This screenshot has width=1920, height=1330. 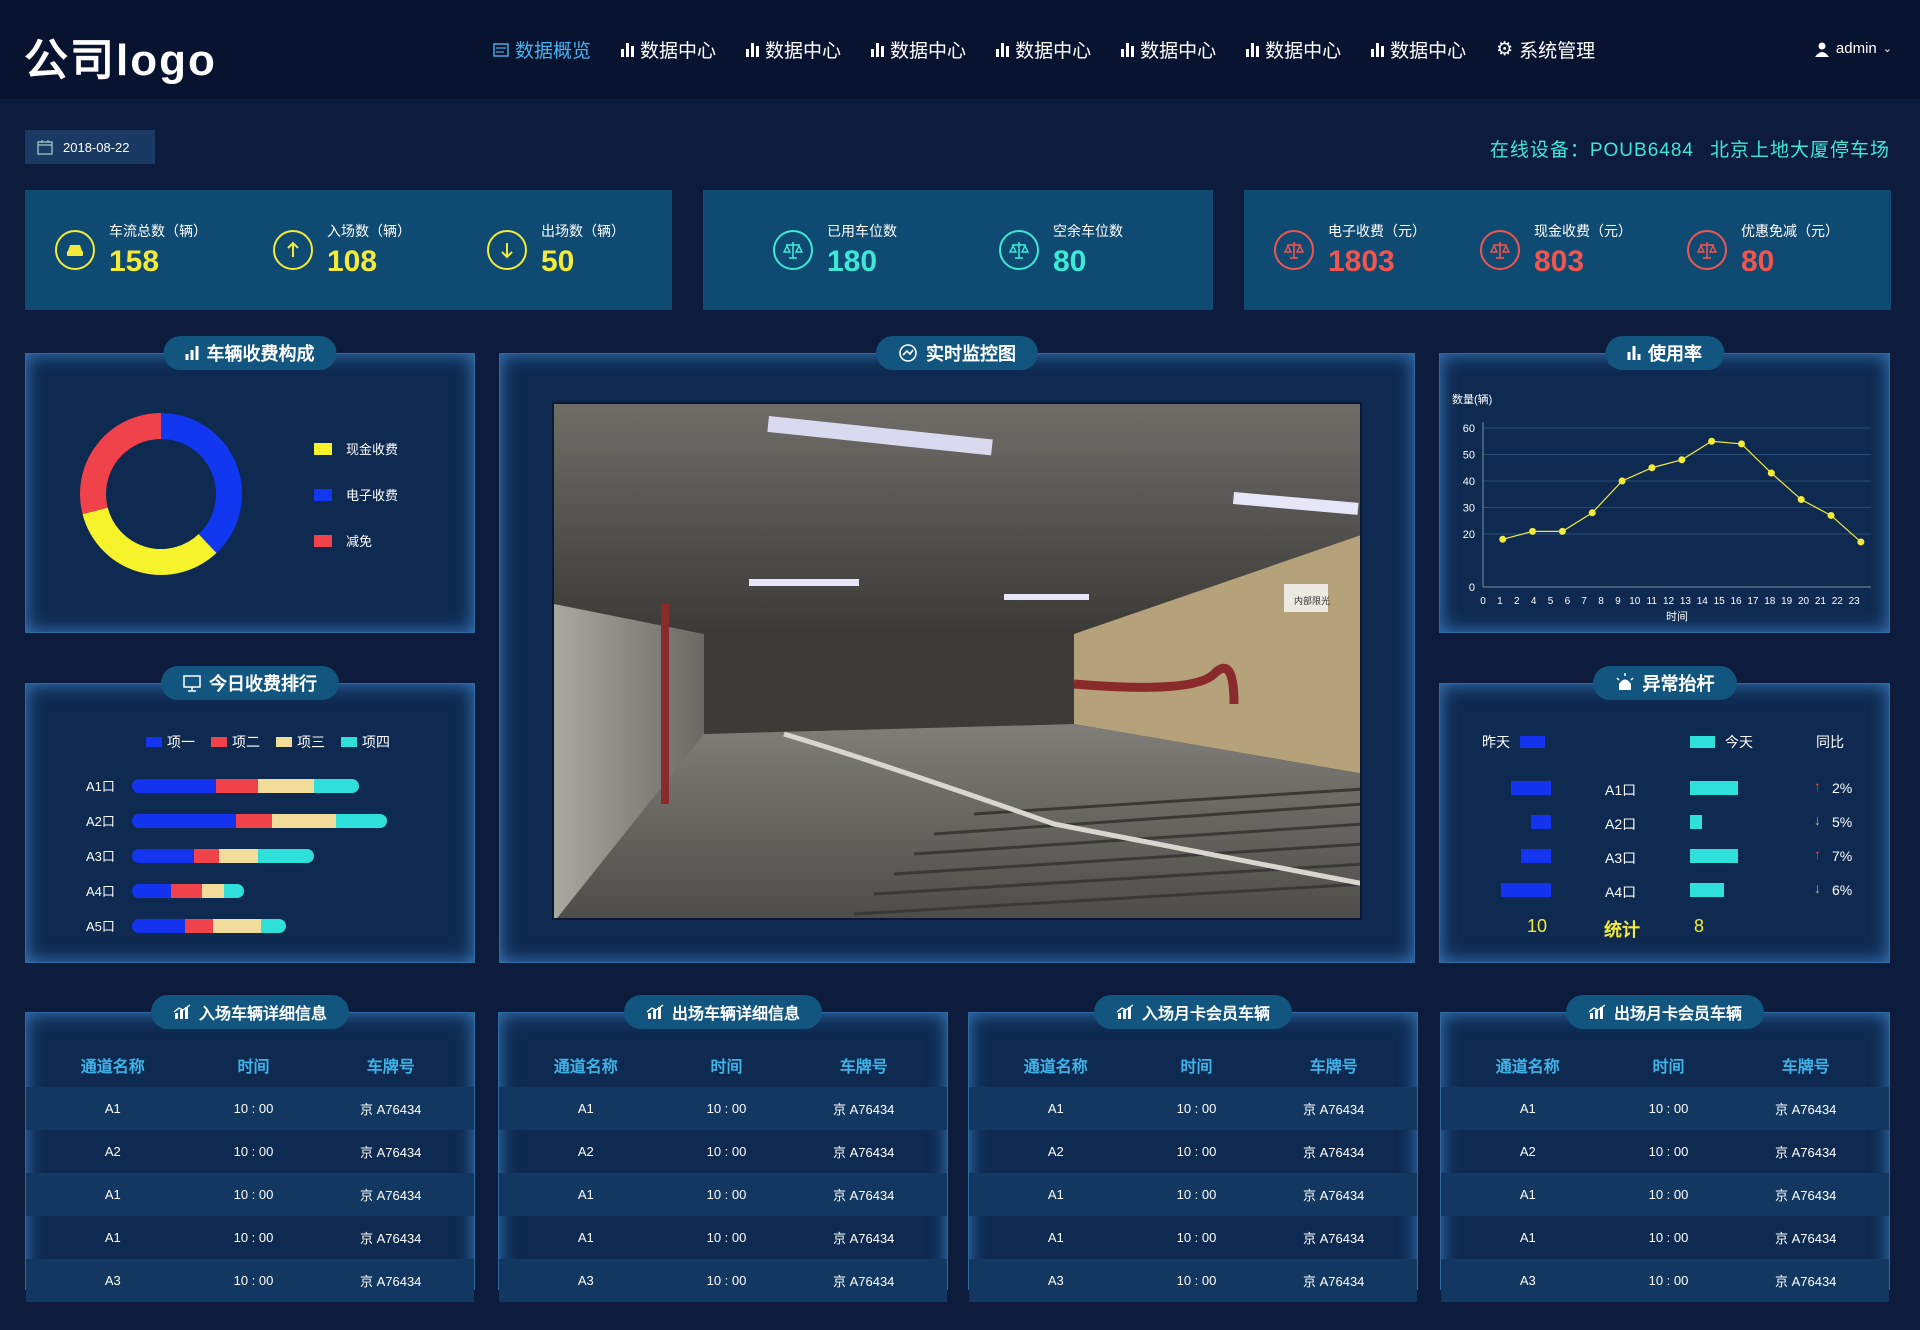 What do you see at coordinates (300, 742) in the screenshot?
I see `ranking-legend-item: 项三` at bounding box center [300, 742].